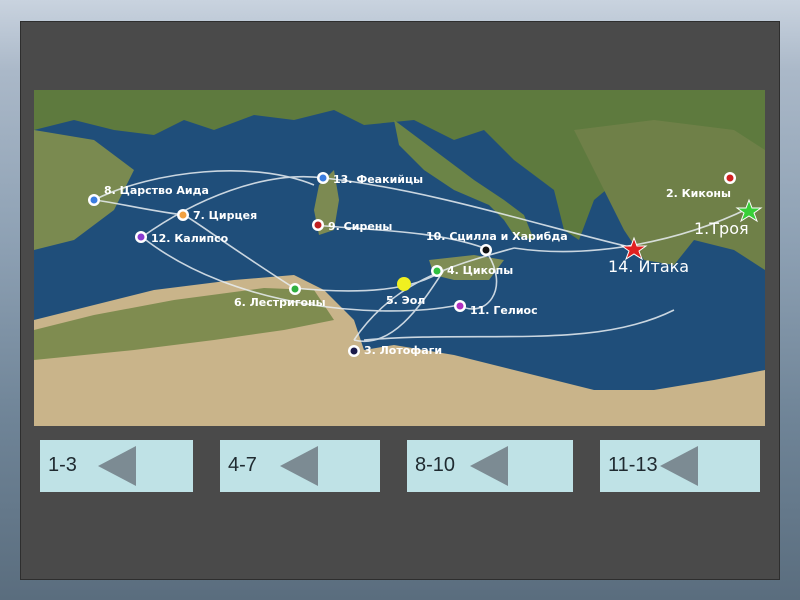 The width and height of the screenshot is (800, 600). Describe the element at coordinates (280, 302) in the screenshot. I see `svg-text: 6. Лестригоны` at that location.